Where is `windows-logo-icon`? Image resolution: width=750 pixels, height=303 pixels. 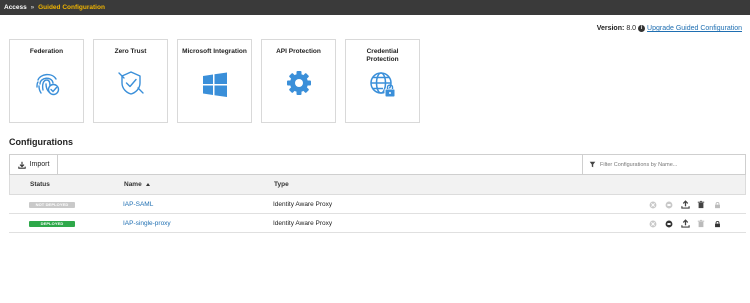
windows-logo-icon is located at coordinates (214, 84).